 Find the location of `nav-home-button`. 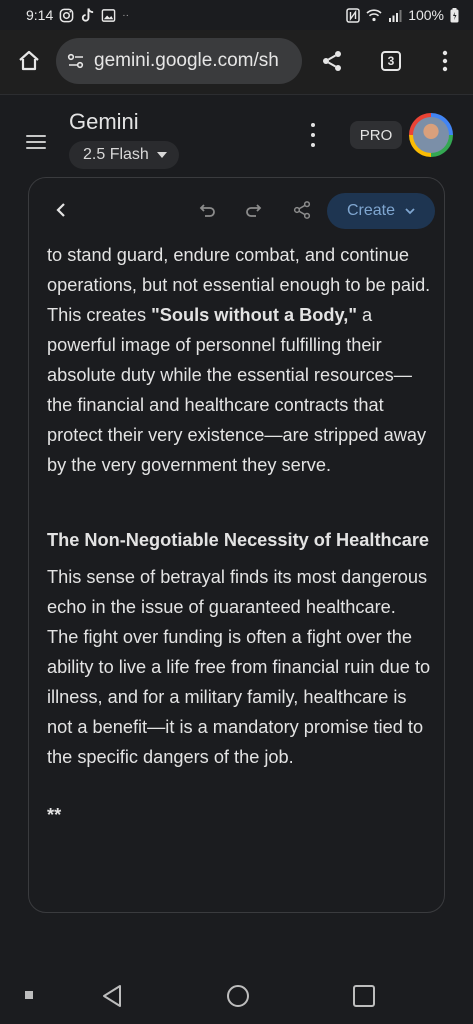

nav-home-button is located at coordinates (238, 996).